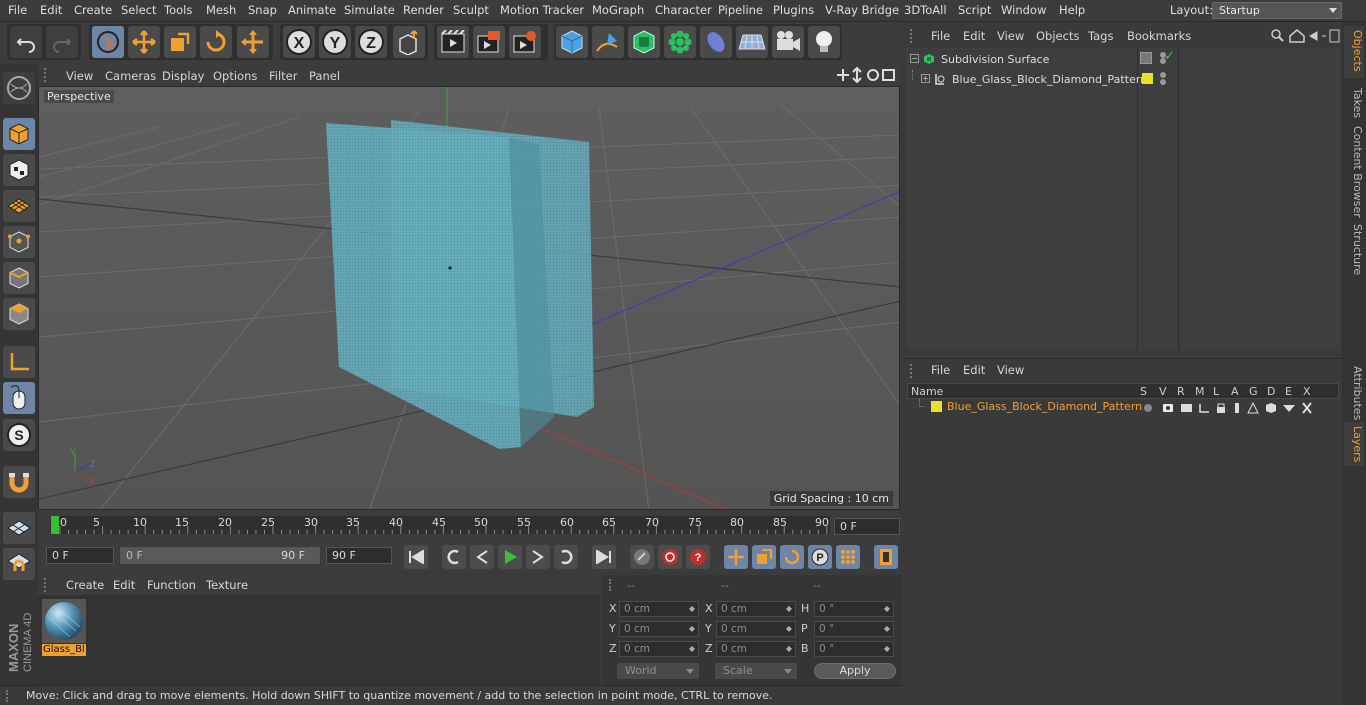  I want to click on tab-attributes: Attributes, so click(1354, 391).